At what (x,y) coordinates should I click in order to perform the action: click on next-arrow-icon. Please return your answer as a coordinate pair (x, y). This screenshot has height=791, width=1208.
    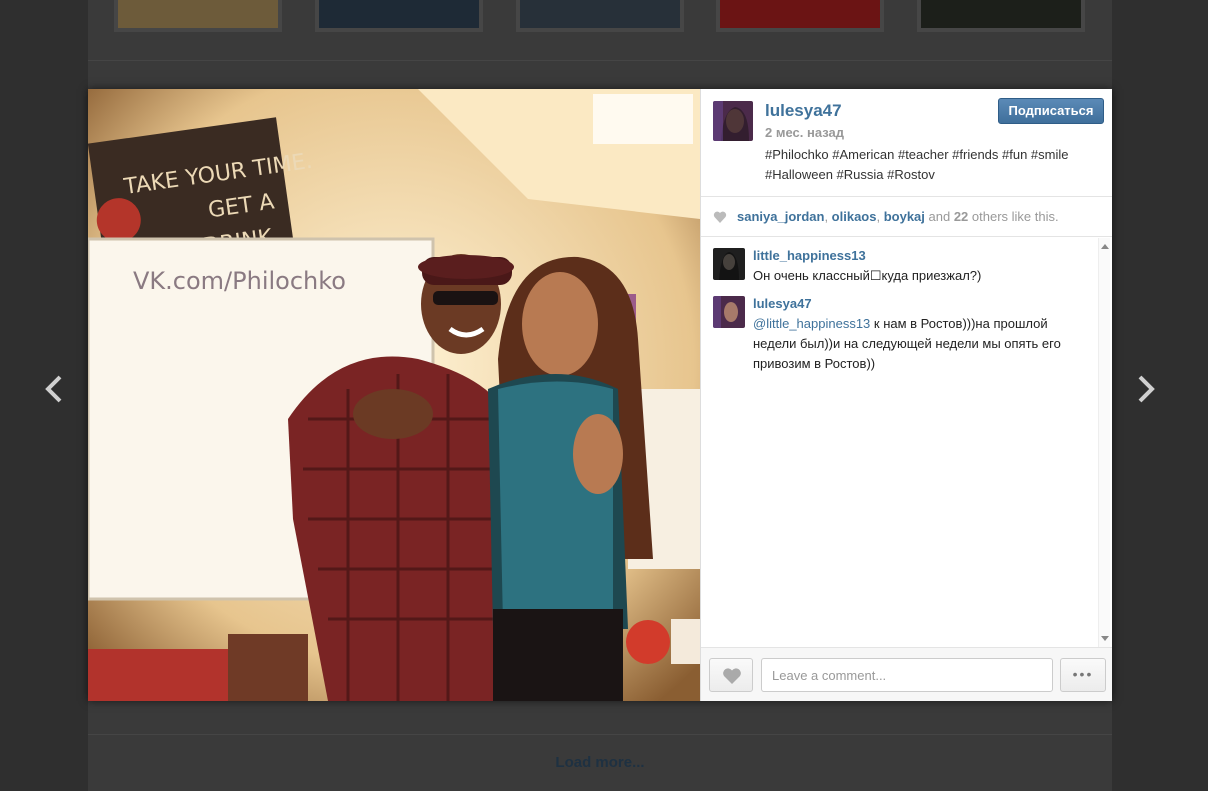
    Looking at the image, I should click on (1146, 392).